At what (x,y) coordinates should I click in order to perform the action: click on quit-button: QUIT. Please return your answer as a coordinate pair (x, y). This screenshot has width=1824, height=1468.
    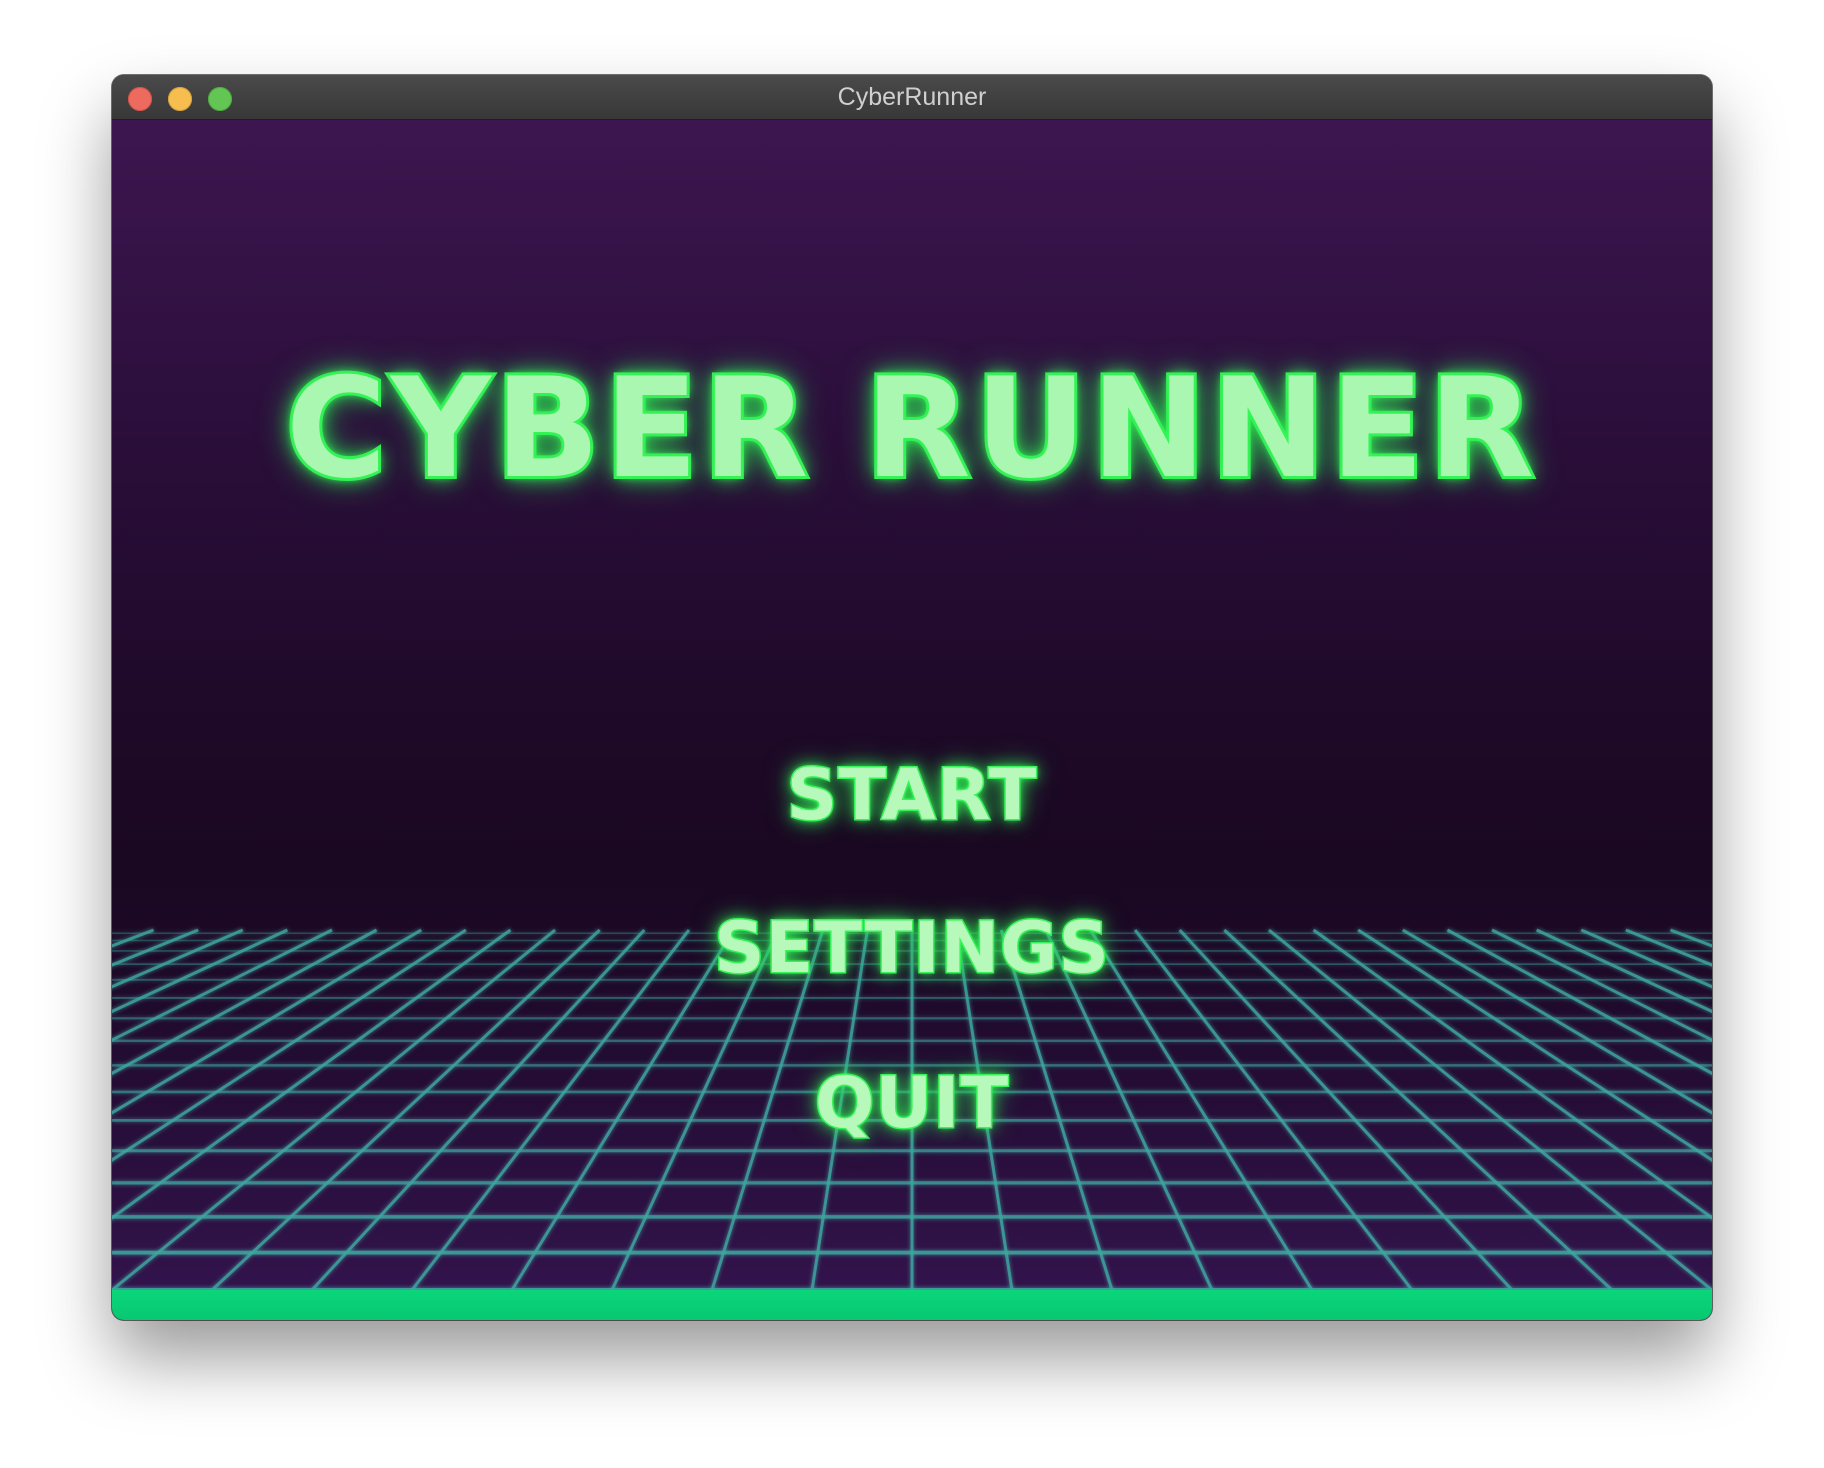
    Looking at the image, I should click on (912, 1103).